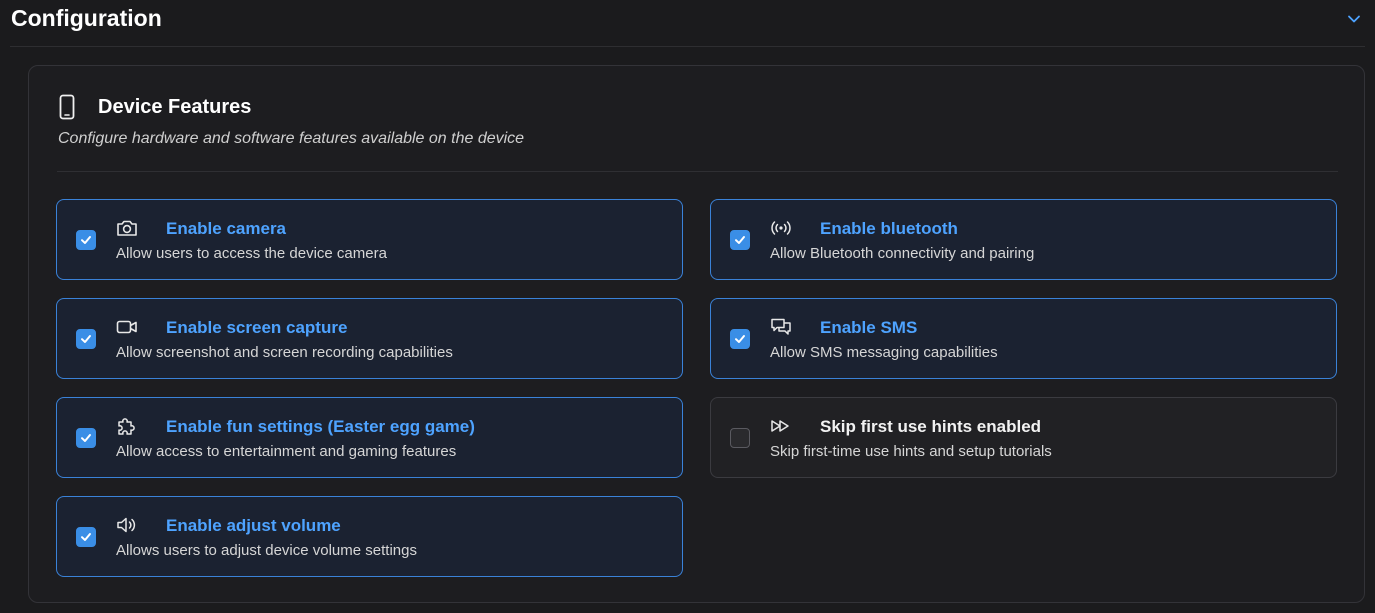 This screenshot has width=1375, height=613. Describe the element at coordinates (257, 327) in the screenshot. I see `feature-title: Enable screen capture` at that location.